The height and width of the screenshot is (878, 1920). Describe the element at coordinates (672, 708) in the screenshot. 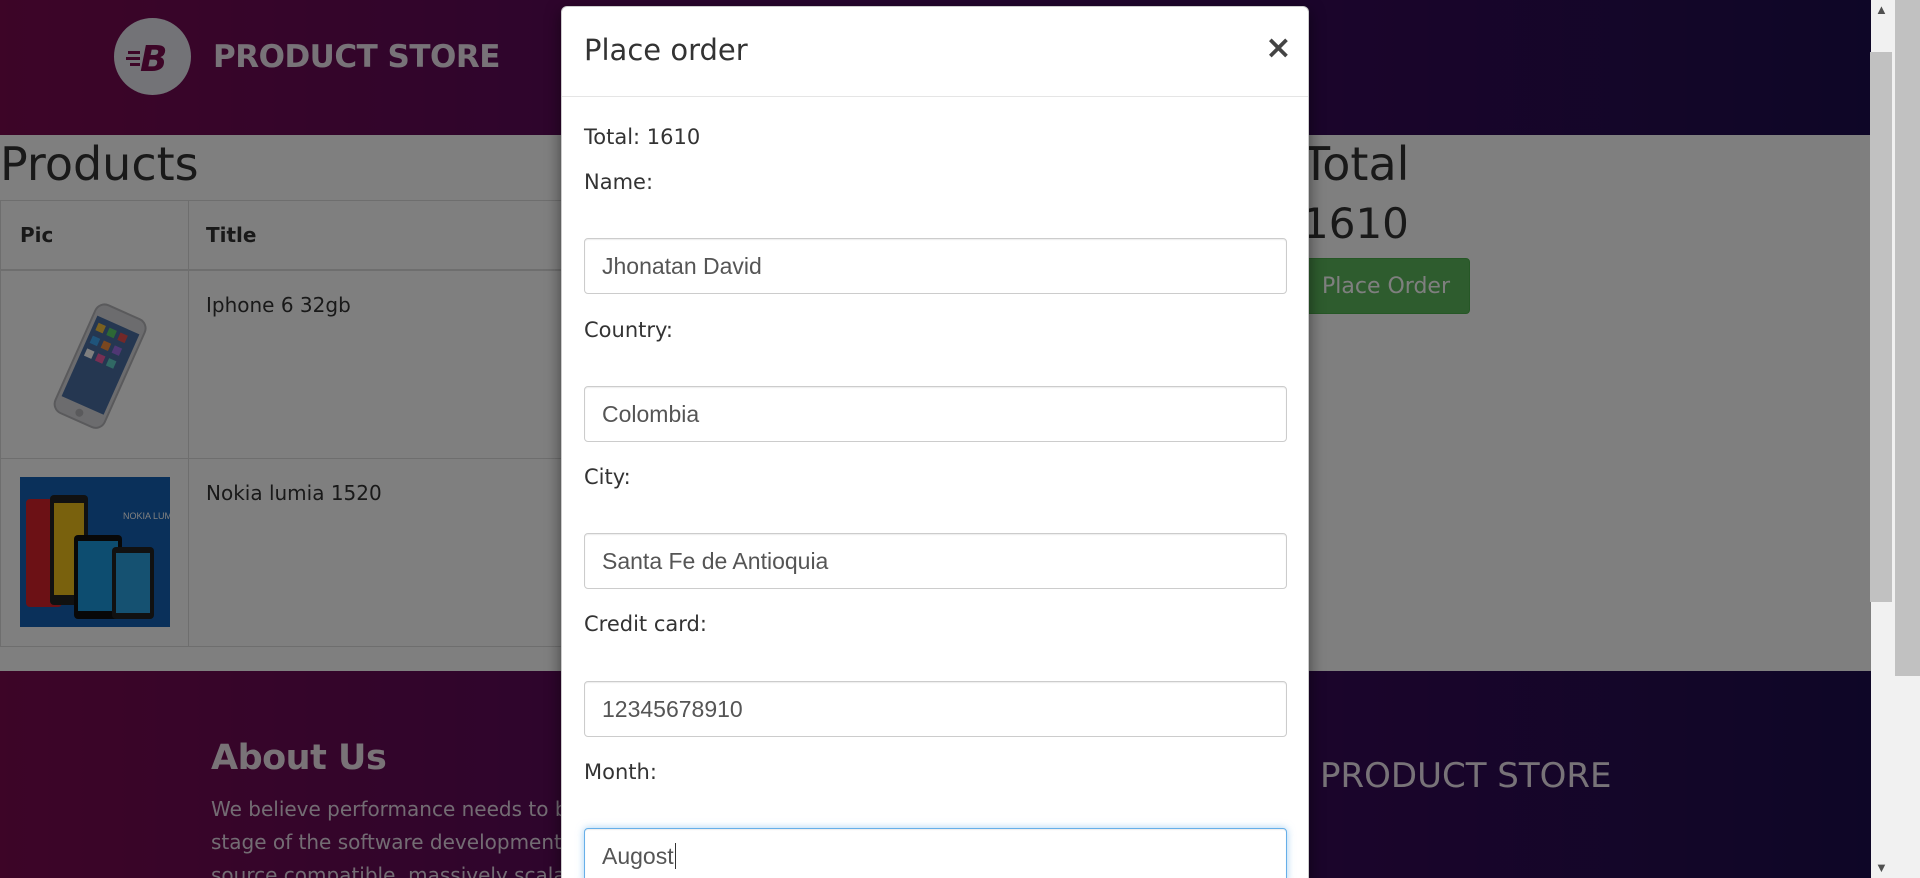

I see `credit-card-field-value: 12345678910` at that location.